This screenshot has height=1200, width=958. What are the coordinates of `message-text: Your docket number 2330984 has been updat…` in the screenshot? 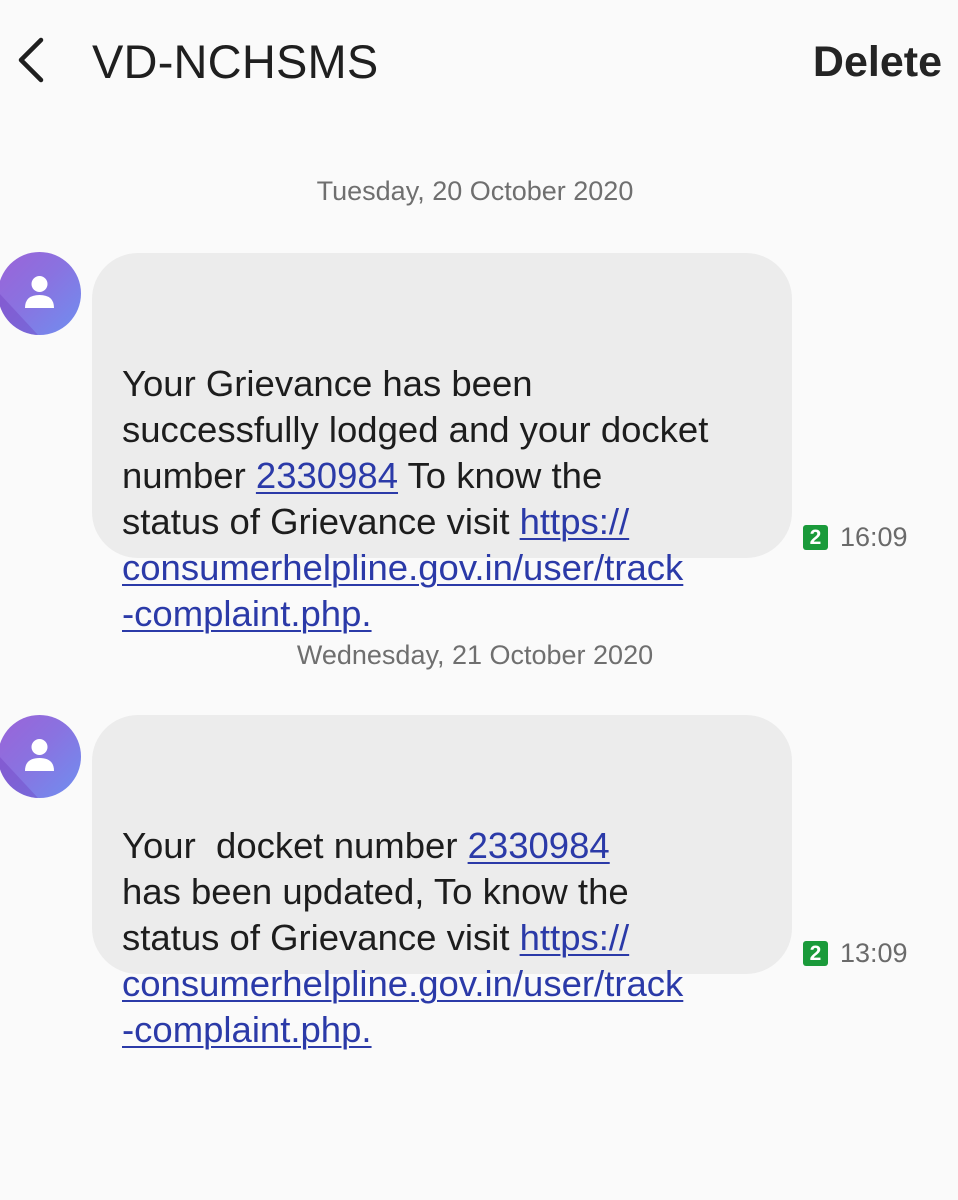 It's located at (447, 938).